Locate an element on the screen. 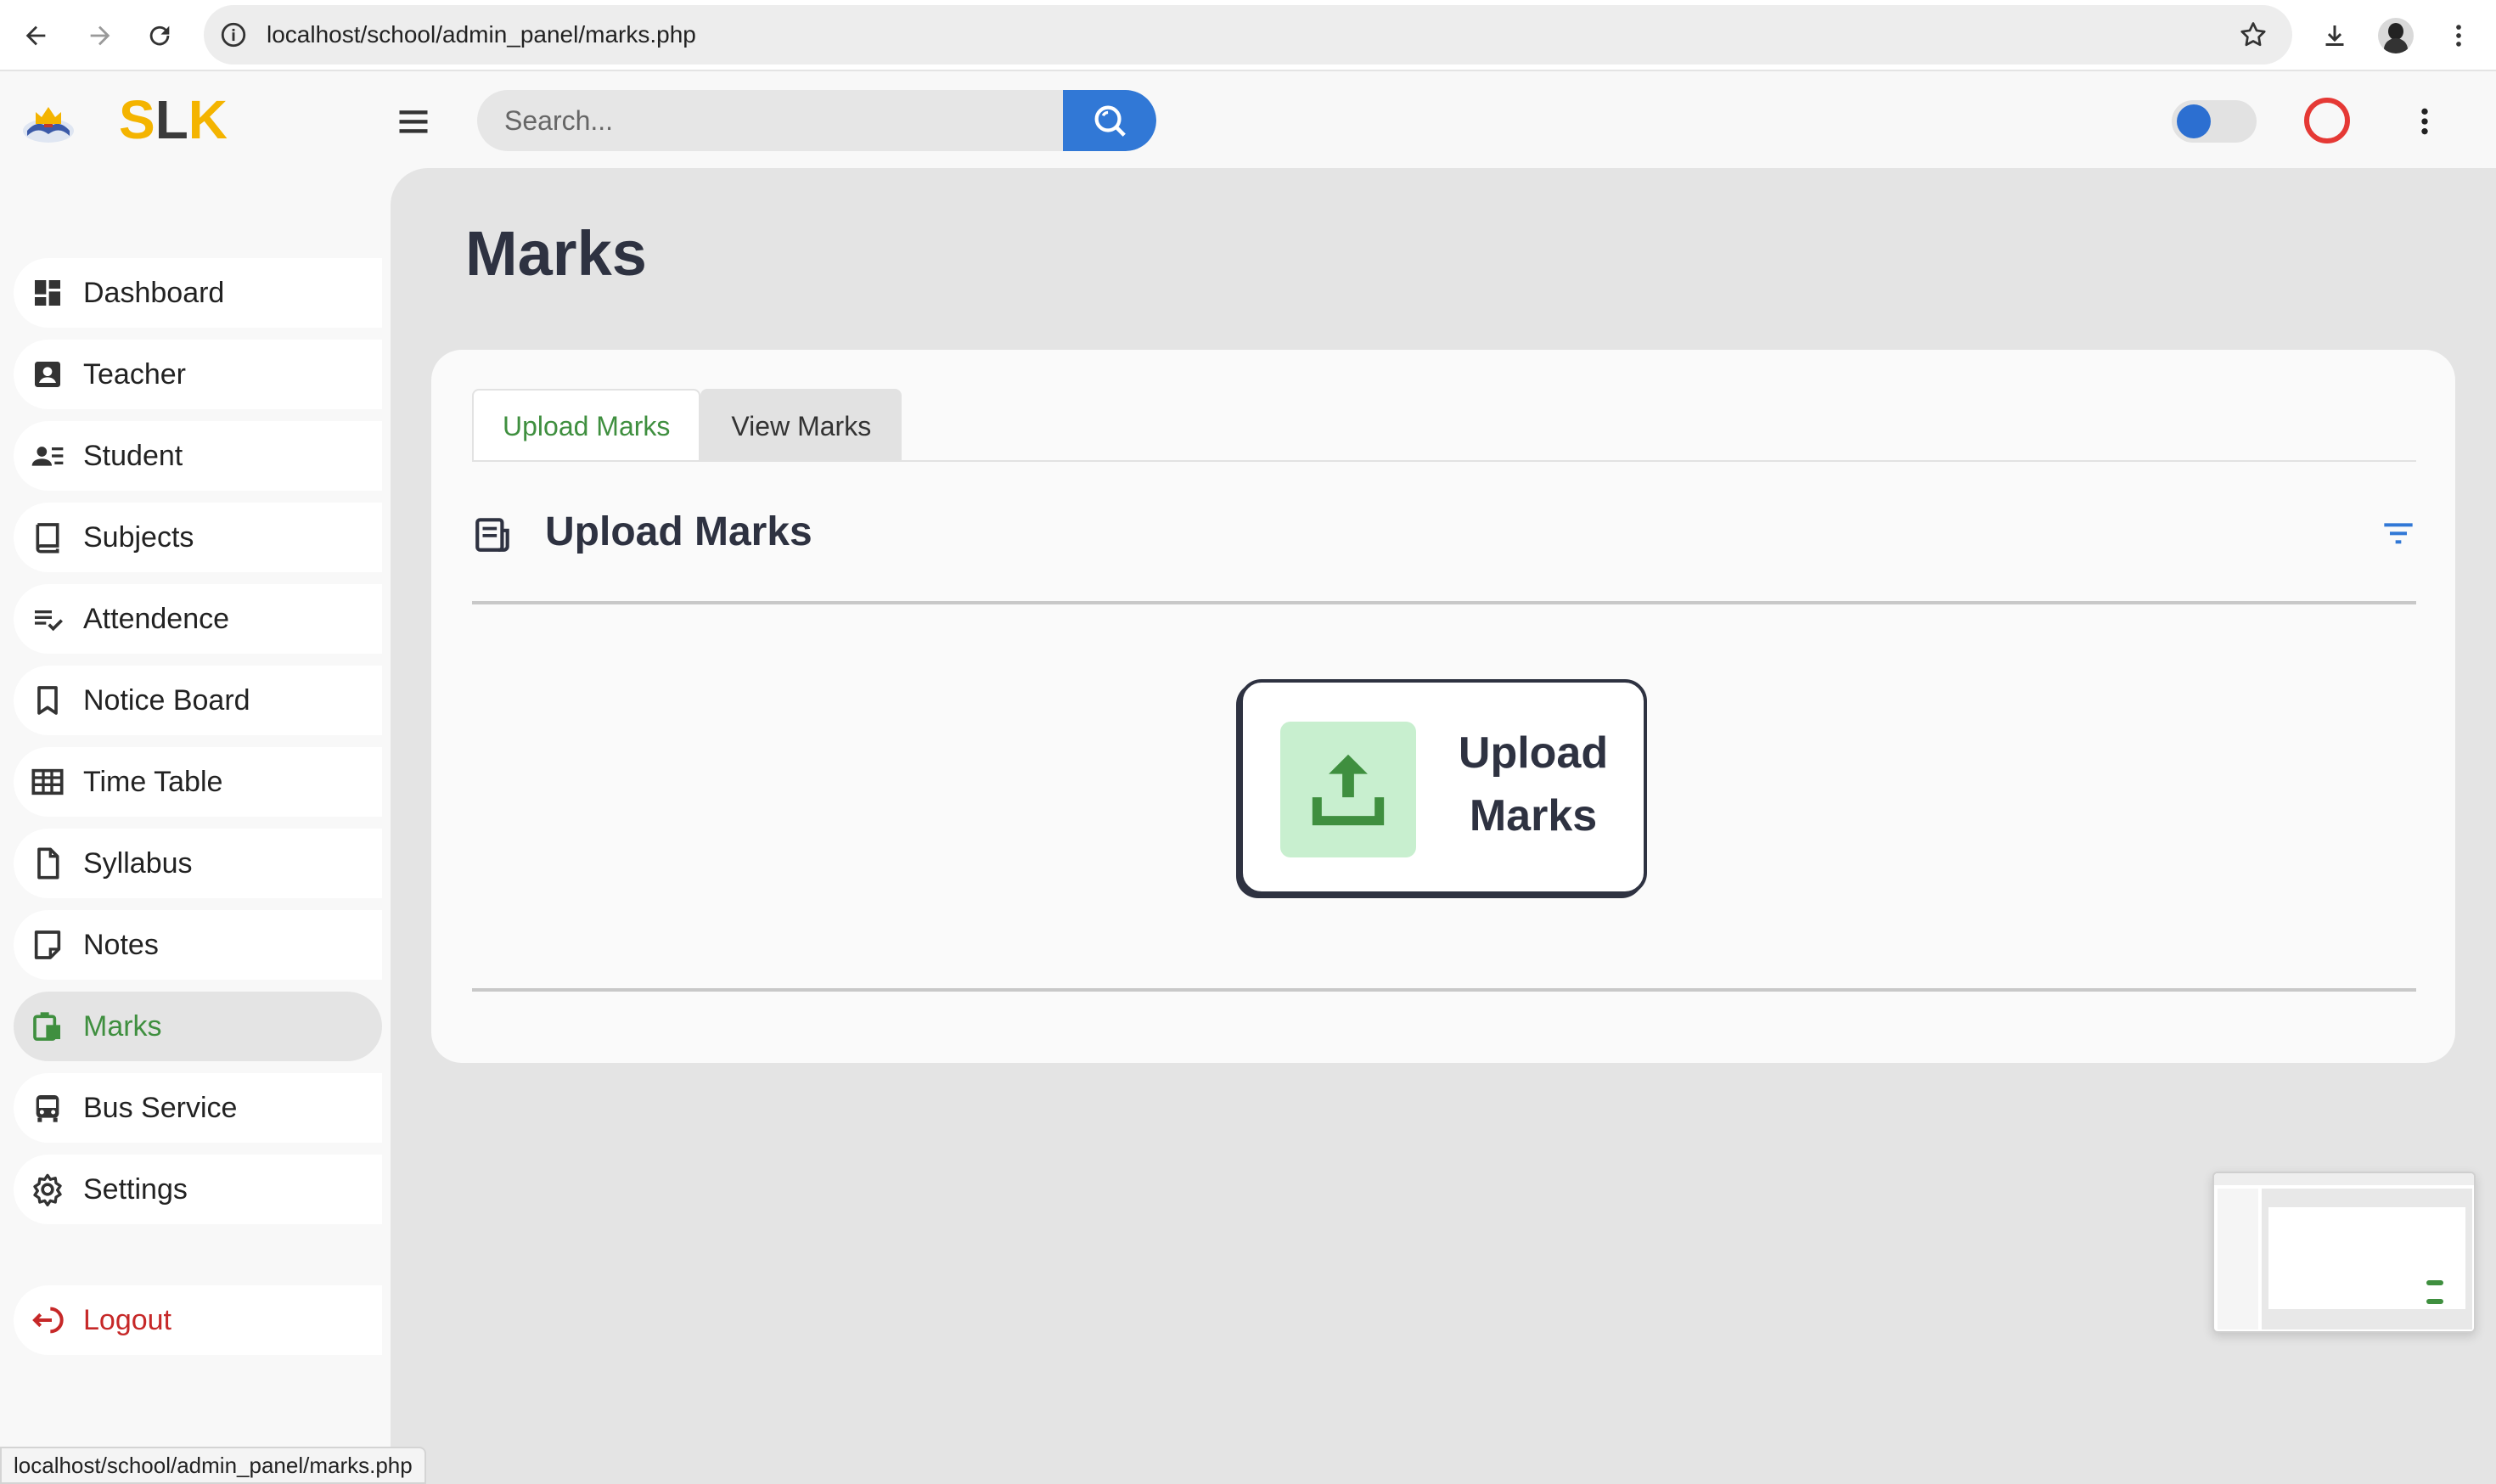  bookmark-star-icon is located at coordinates (2253, 35).